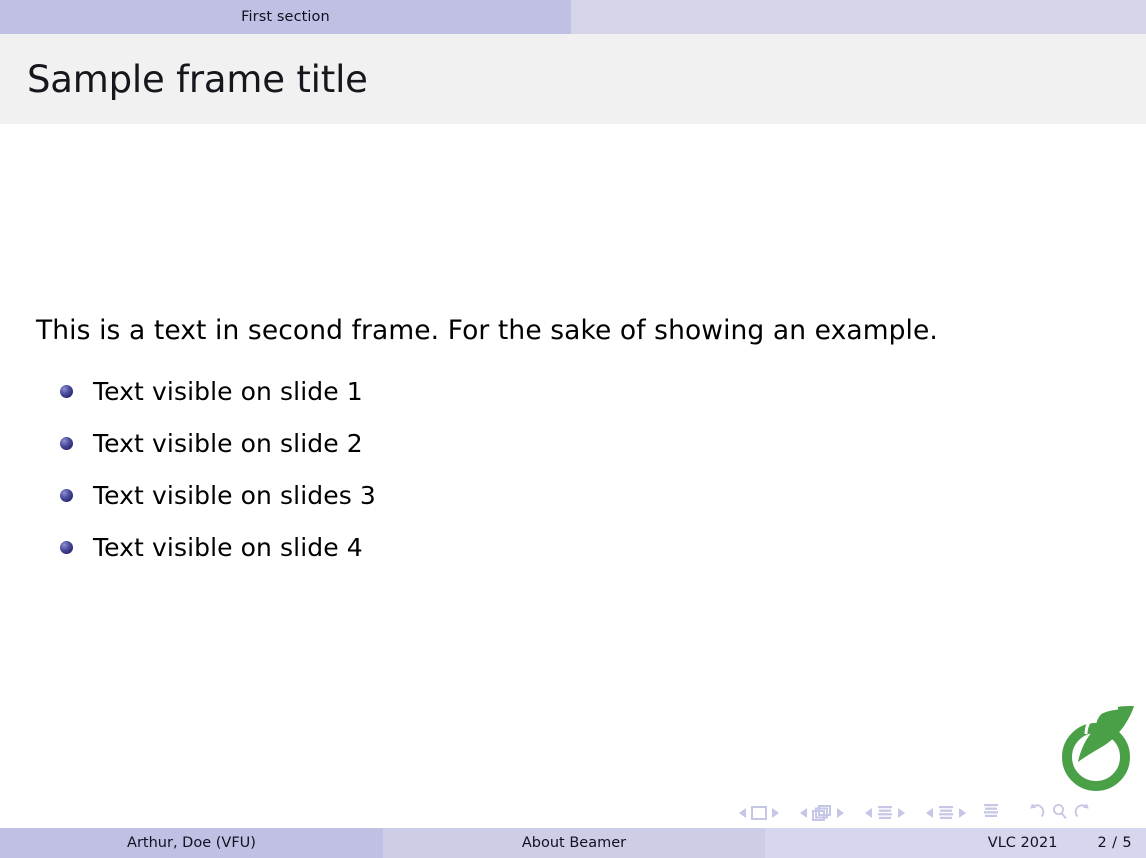 This screenshot has height=858, width=1146. Describe the element at coordinates (869, 813) in the screenshot. I see `prev-subsection-icon` at that location.